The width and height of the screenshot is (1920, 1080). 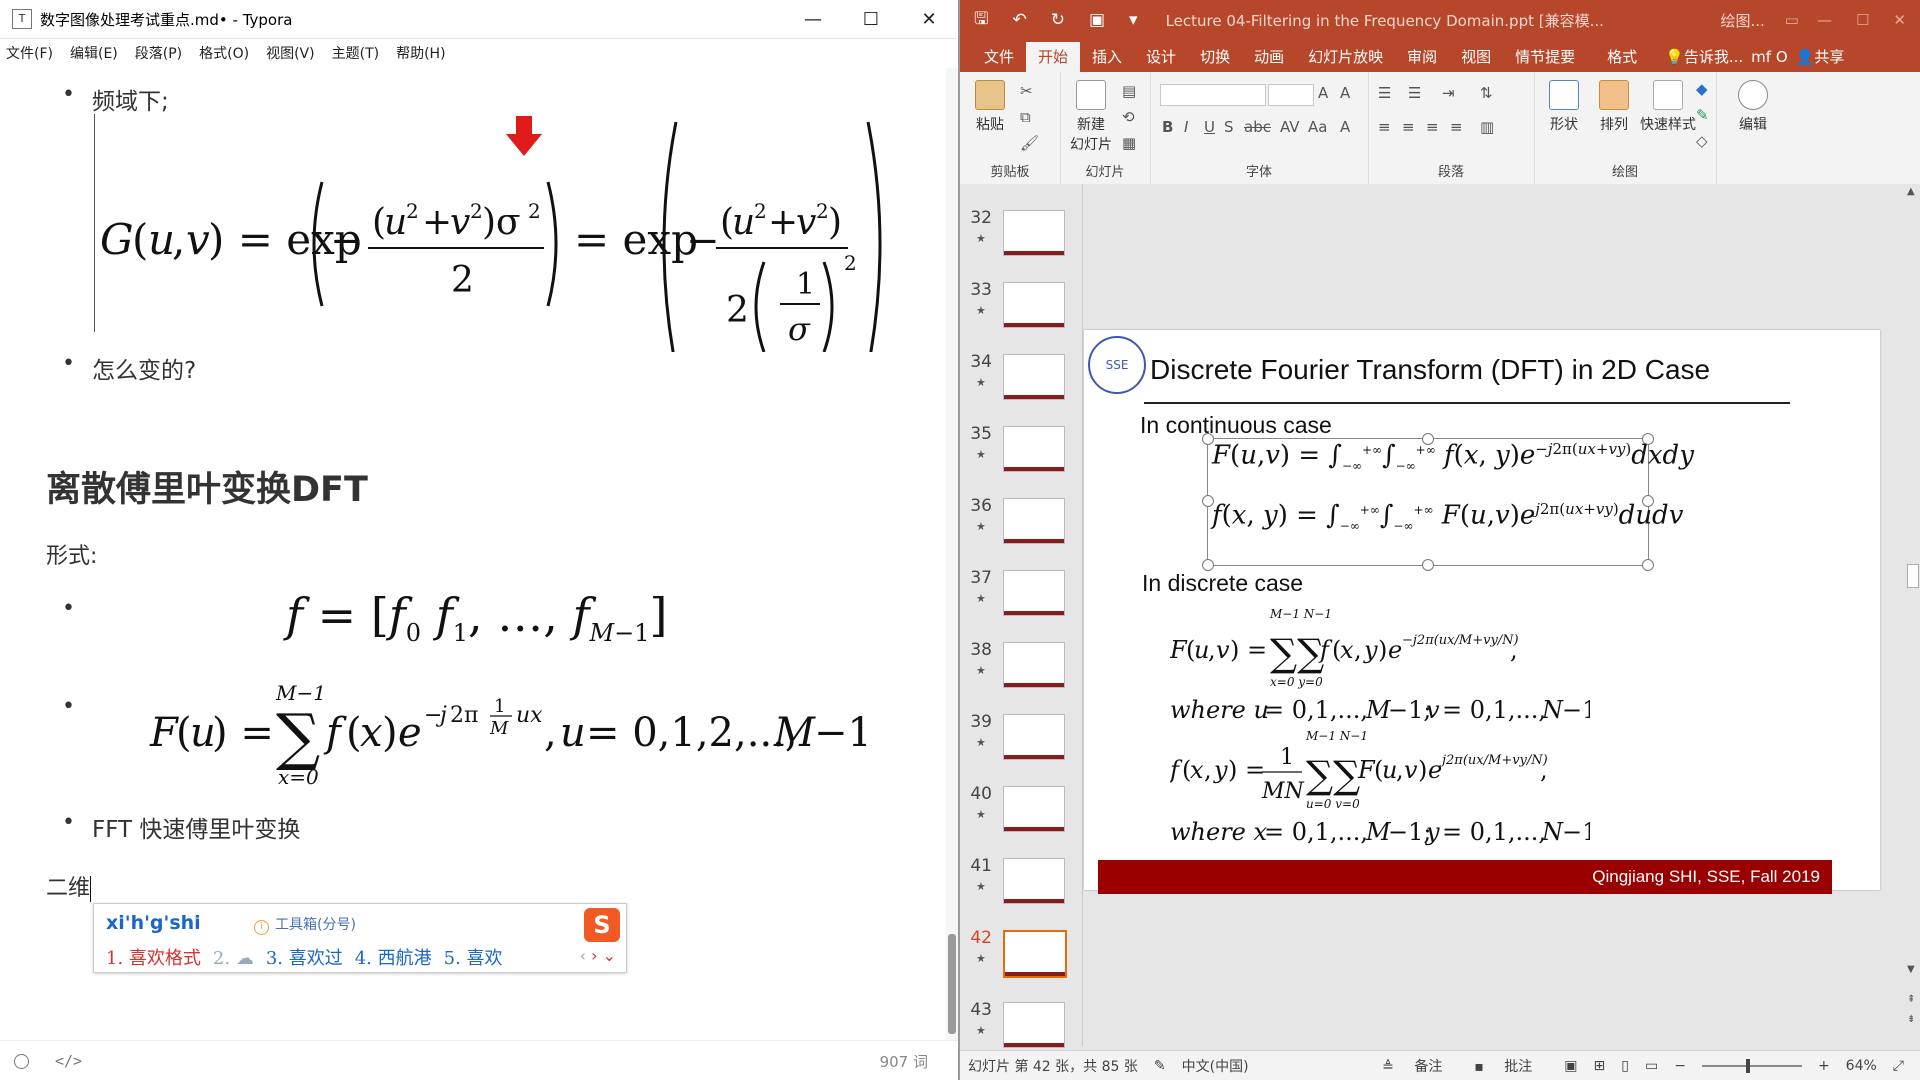 I want to click on tab-storyboard: 情节提要, so click(x=1545, y=57).